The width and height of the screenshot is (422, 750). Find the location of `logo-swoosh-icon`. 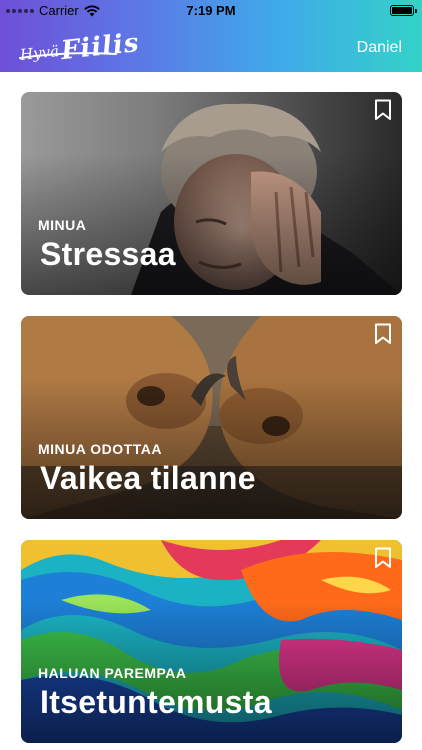

logo-swoosh-icon is located at coordinates (68, 55).